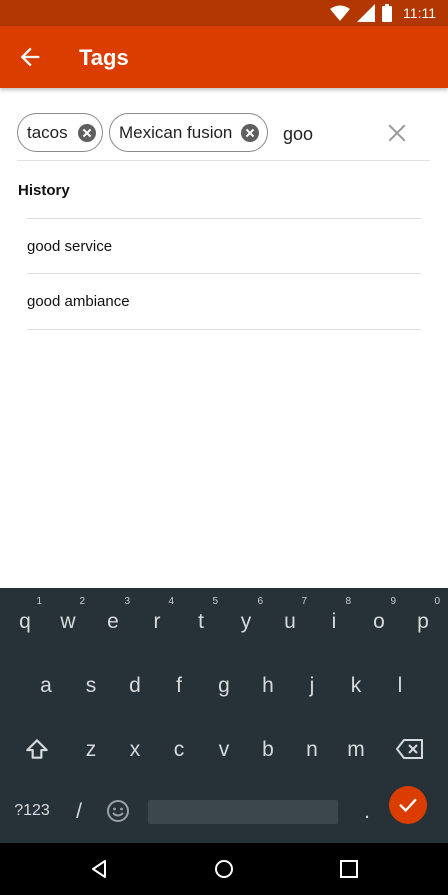 Image resolution: width=448 pixels, height=895 pixels. I want to click on key-k: k, so click(356, 686).